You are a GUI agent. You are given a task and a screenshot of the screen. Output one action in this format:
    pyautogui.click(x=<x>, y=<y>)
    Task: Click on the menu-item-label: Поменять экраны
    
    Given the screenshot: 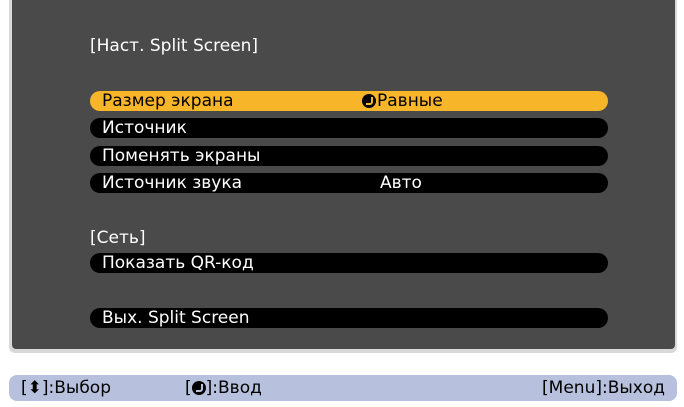 What is the action you would take?
    pyautogui.click(x=181, y=156)
    